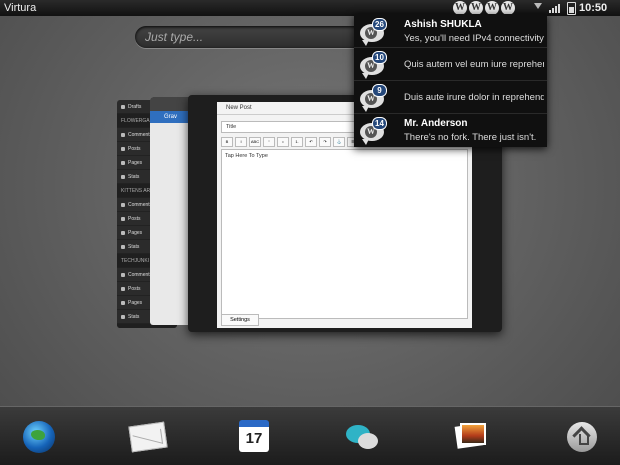 The width and height of the screenshot is (620, 465). I want to click on notification-title: Mr. Anderson, so click(436, 123).